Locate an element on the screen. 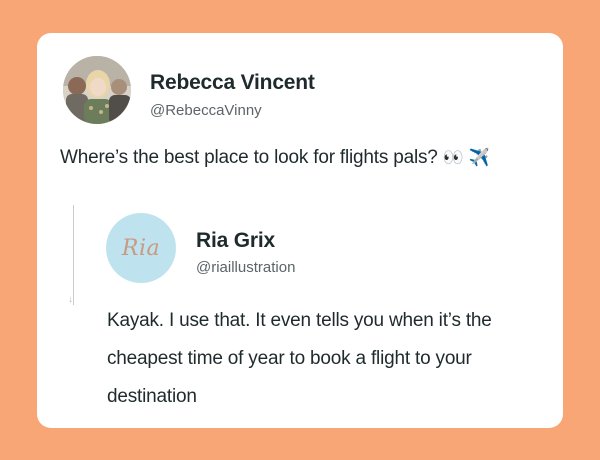 This screenshot has width=600, height=460. group-photo-avatar-image is located at coordinates (97, 90).